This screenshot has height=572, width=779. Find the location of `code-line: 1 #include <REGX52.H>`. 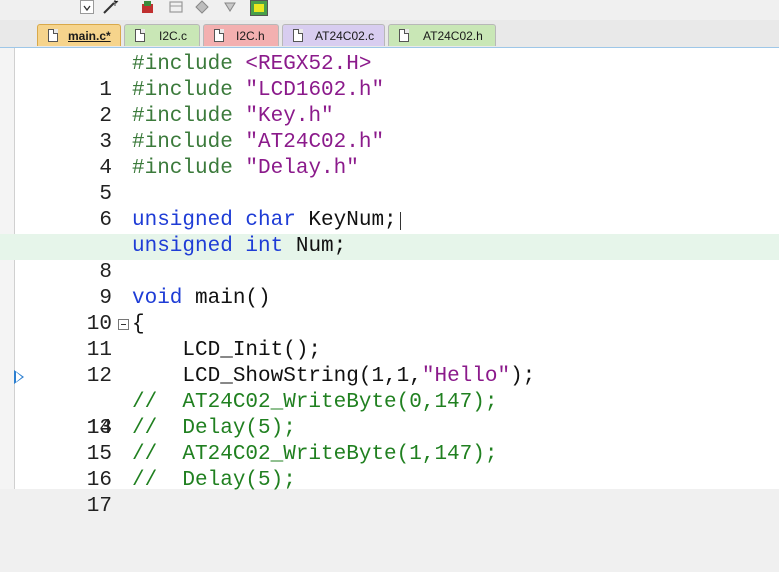

code-line: 1 #include <REGX52.H> is located at coordinates (389, 77).